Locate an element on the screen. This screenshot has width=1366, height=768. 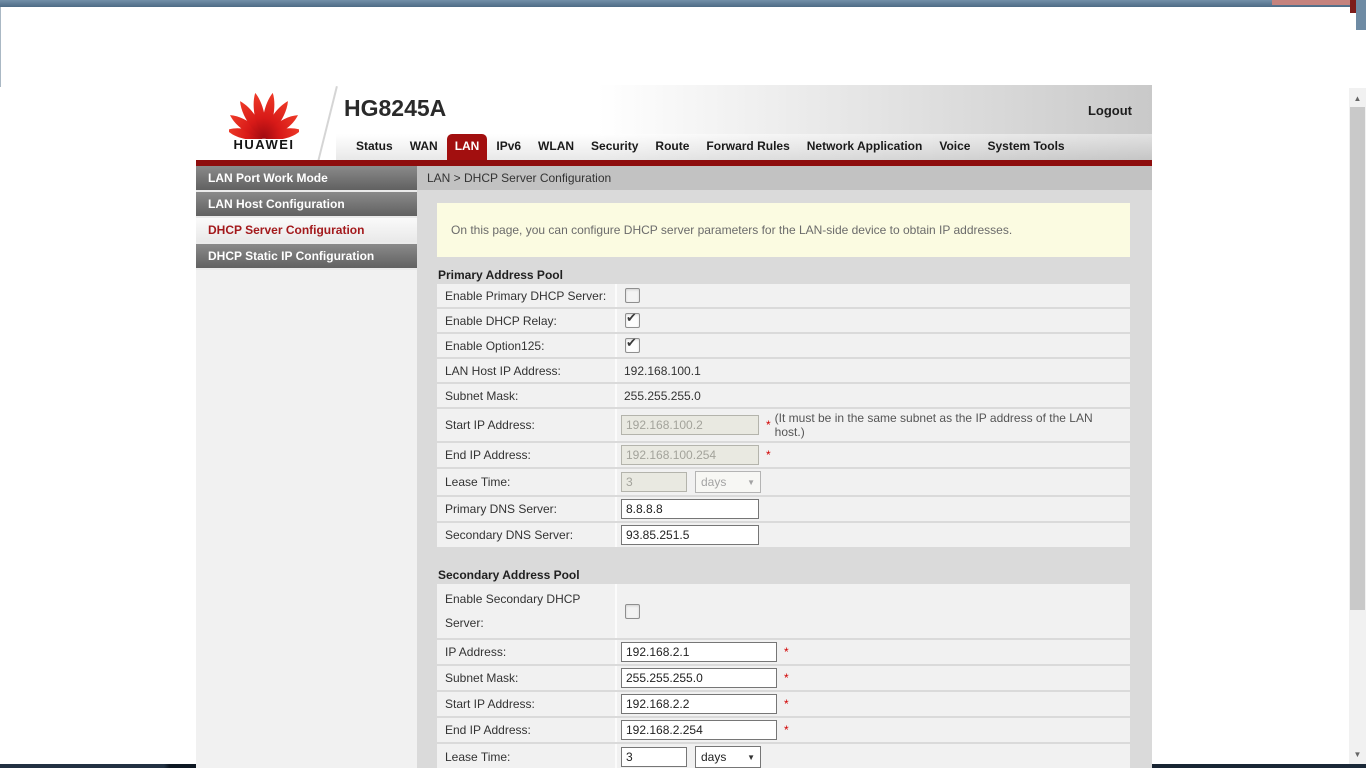
table-row: Enable DHCP Relay: ✔ is located at coordinates (783, 320).